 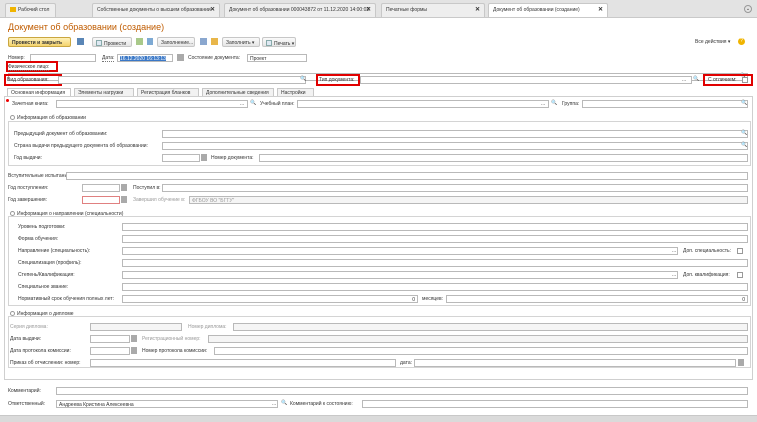 I want to click on person-label: Физическое лицо:, so click(x=29, y=67).